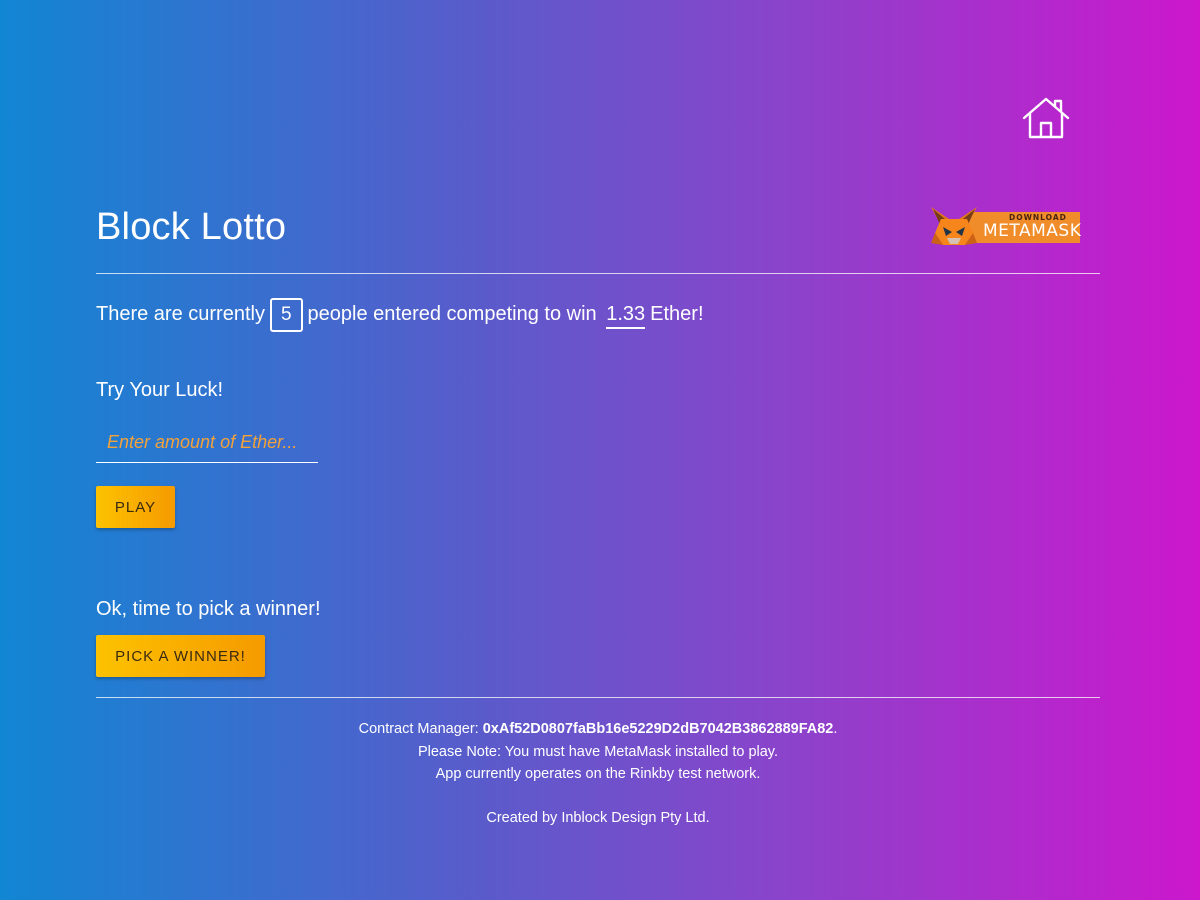 The height and width of the screenshot is (900, 1200). What do you see at coordinates (626, 316) in the screenshot?
I see `prize-amount: 1.33` at bounding box center [626, 316].